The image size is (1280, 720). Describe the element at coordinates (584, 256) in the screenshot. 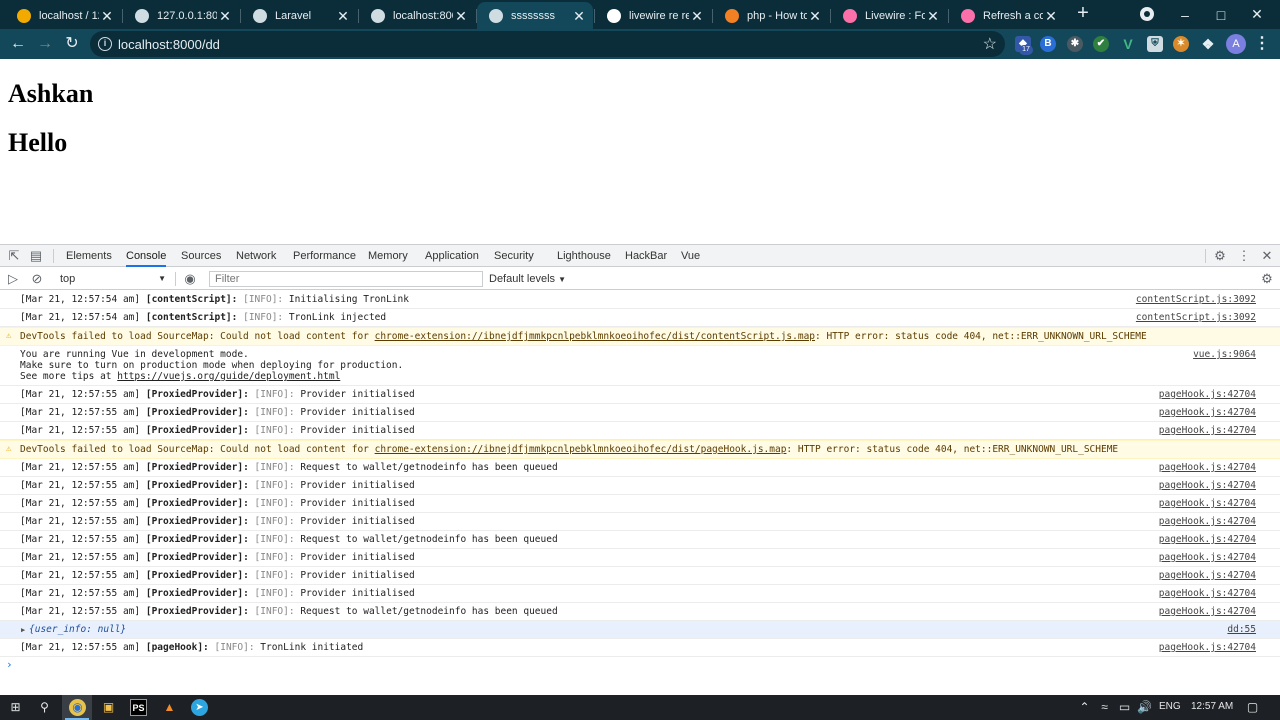

I see `devtools-tab-lighthouse: Lighthouse` at that location.